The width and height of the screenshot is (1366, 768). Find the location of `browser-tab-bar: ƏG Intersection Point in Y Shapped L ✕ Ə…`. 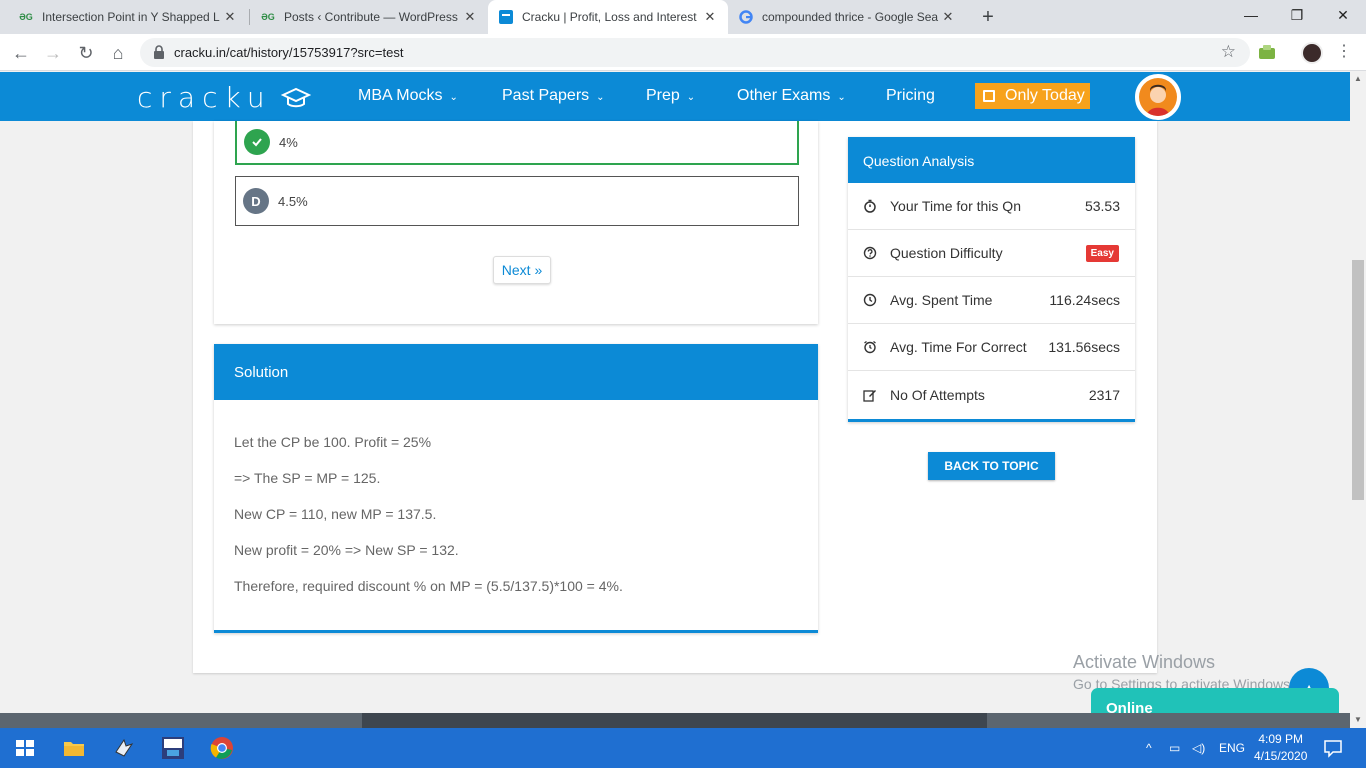

browser-tab-bar: ƏG Intersection Point in Y Shapped L ✕ Ə… is located at coordinates (683, 17).